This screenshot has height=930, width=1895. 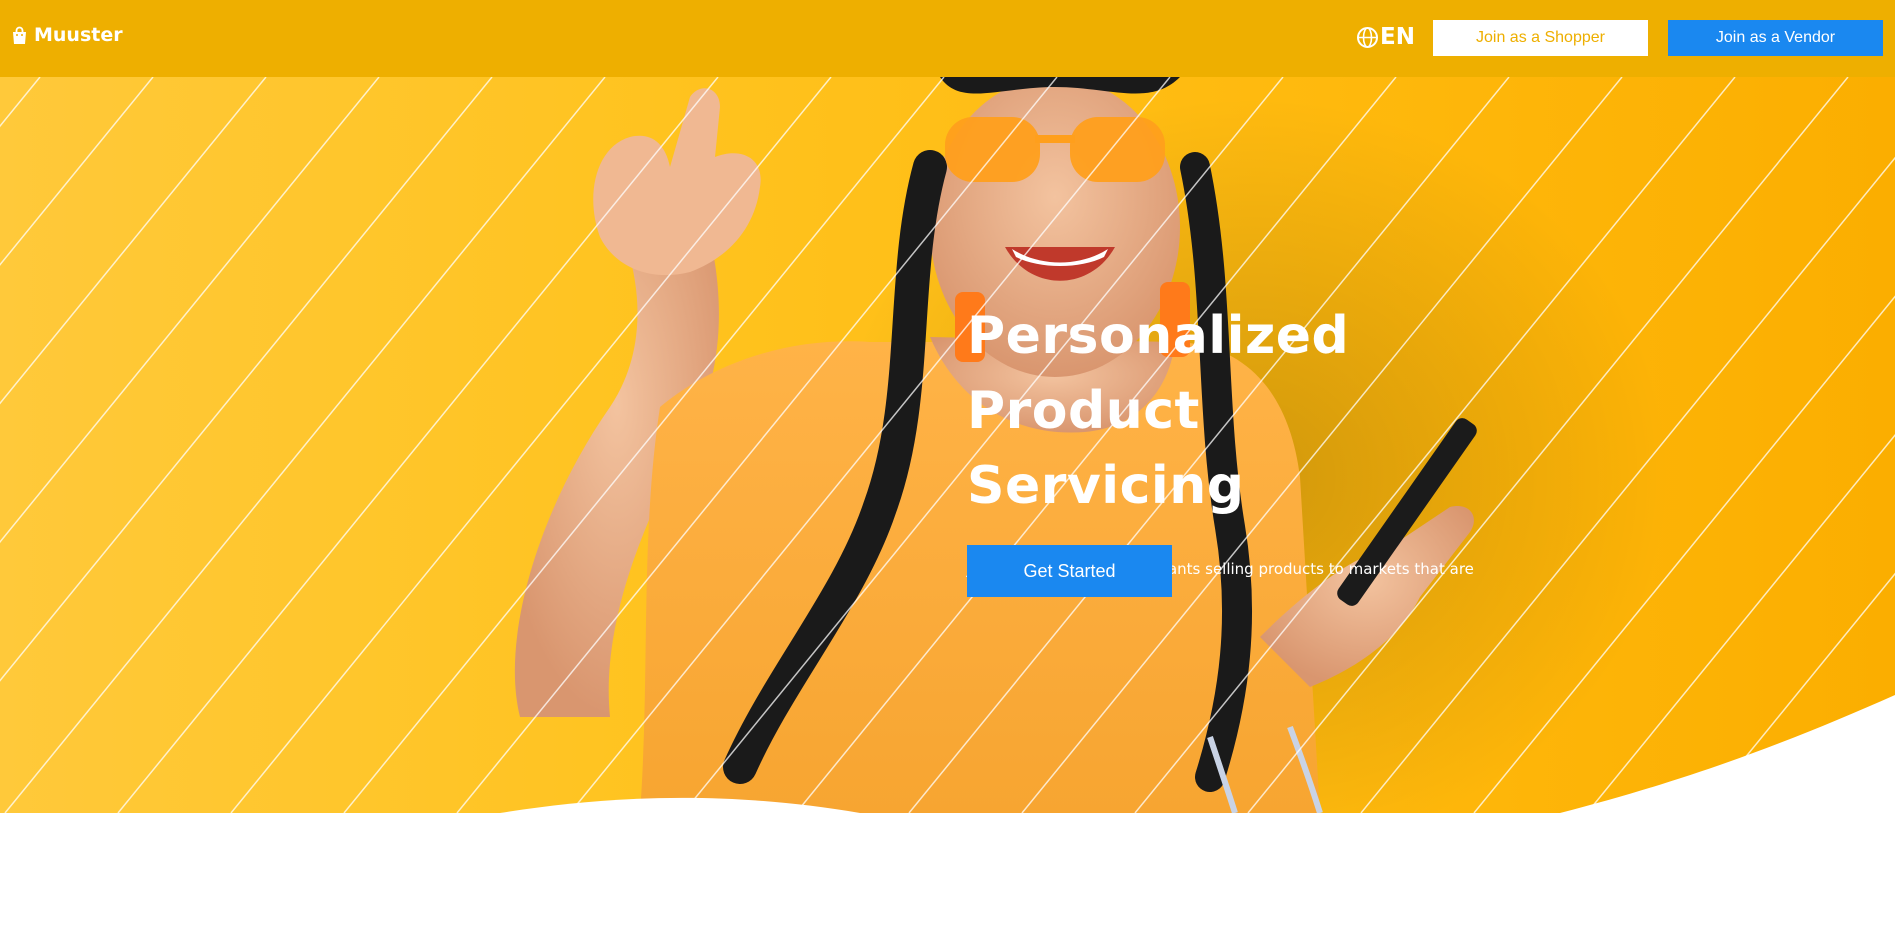 I want to click on globe-icon, so click(x=1367, y=37).